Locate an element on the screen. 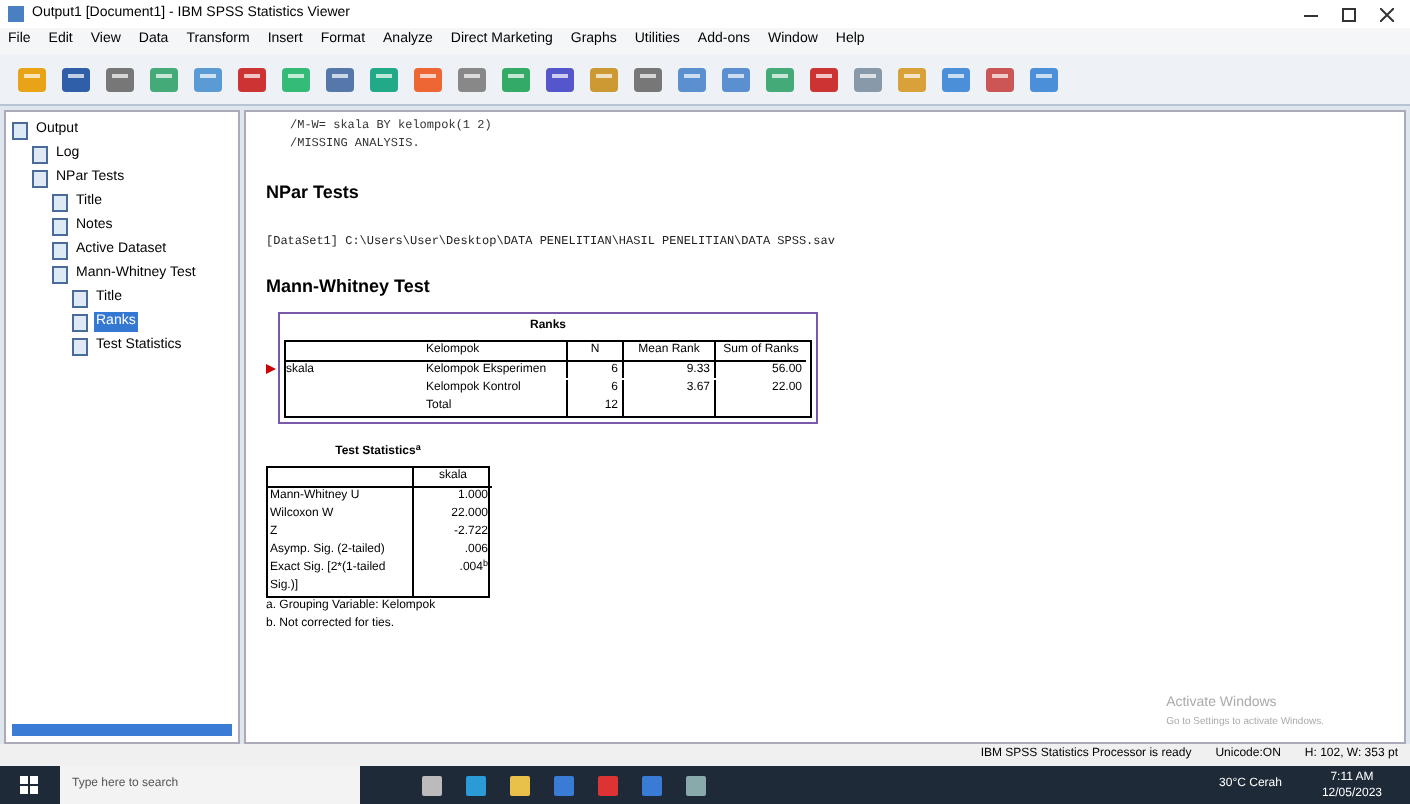 The width and height of the screenshot is (1410, 804). scrollbar is located at coordinates (122, 730).